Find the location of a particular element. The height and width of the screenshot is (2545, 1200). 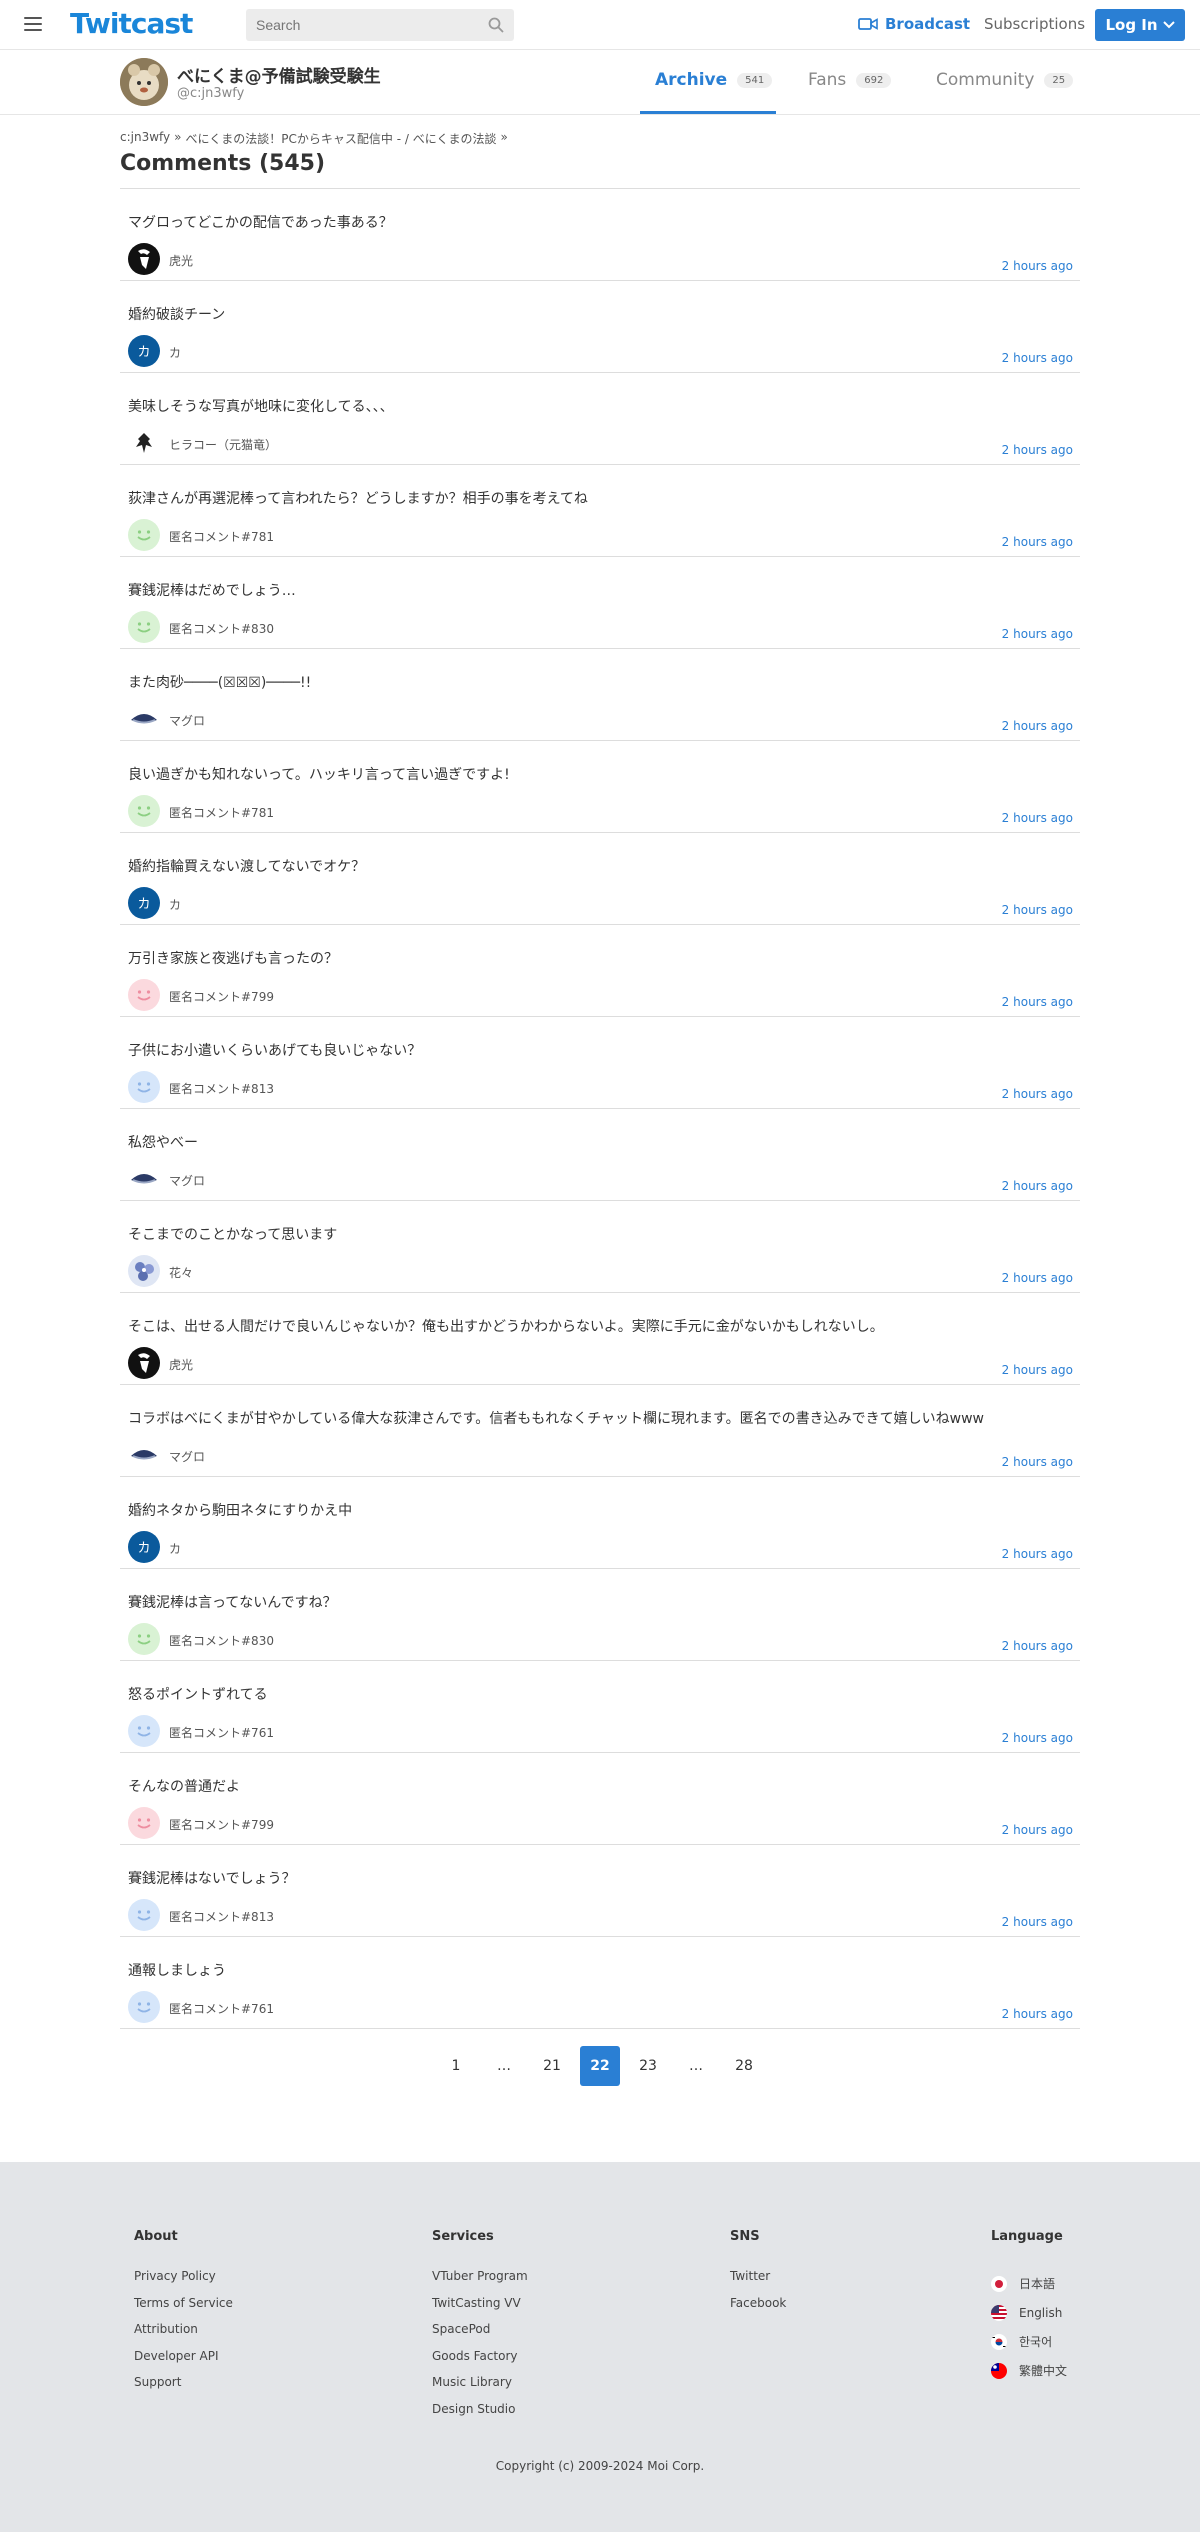

footer-link-music: Music Library is located at coordinates (480, 2388).